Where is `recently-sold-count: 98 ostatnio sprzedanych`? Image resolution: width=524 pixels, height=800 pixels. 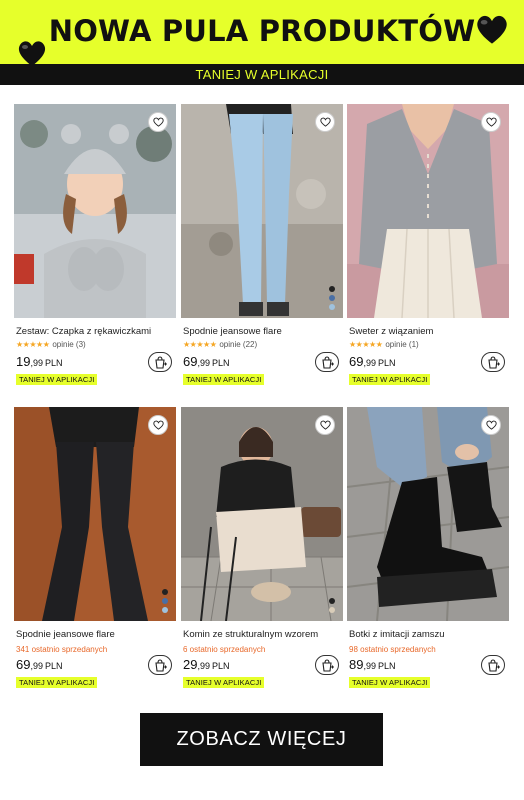 recently-sold-count: 98 ostatnio sprzedanych is located at coordinates (392, 649).